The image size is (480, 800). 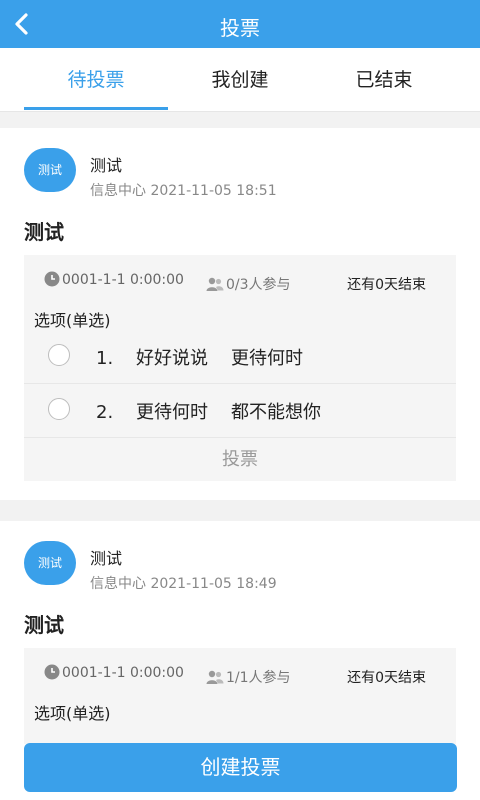 I want to click on tab-pending: 待投票, so click(x=96, y=80).